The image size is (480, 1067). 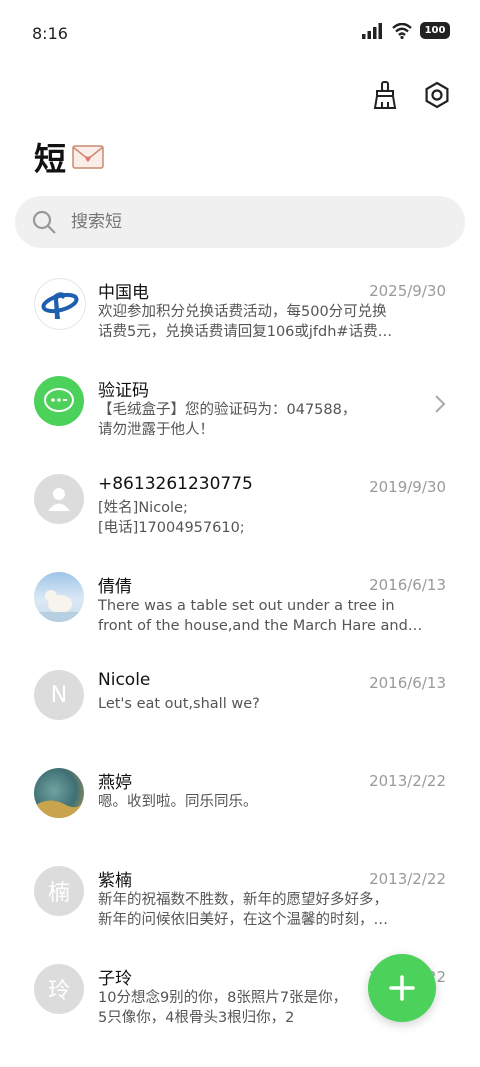 What do you see at coordinates (243, 900) in the screenshot?
I see `preview-line: 新年的祝福数不胜数，新年的愿望好多好多，` at bounding box center [243, 900].